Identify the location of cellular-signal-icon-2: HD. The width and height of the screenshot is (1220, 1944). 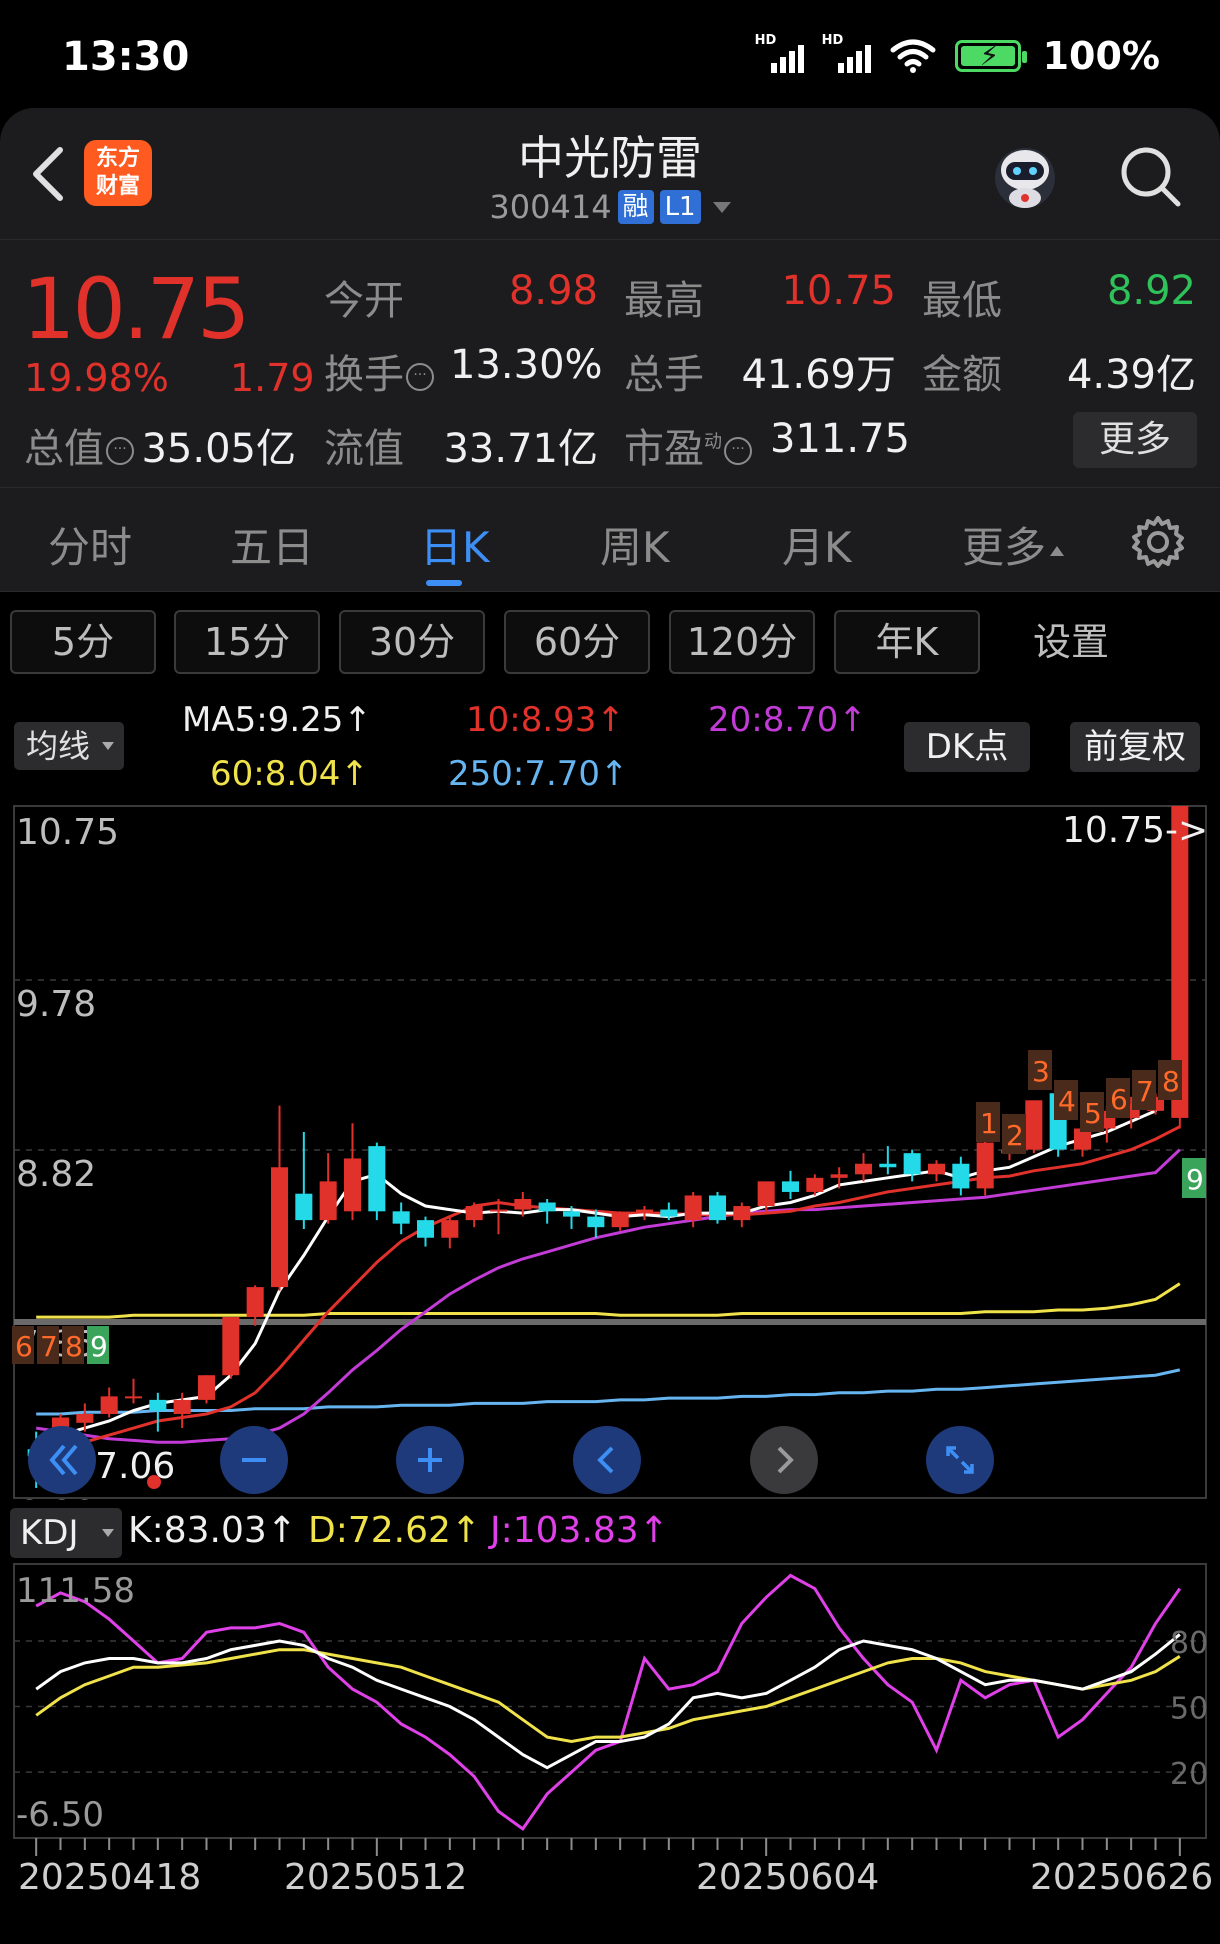
(846, 53).